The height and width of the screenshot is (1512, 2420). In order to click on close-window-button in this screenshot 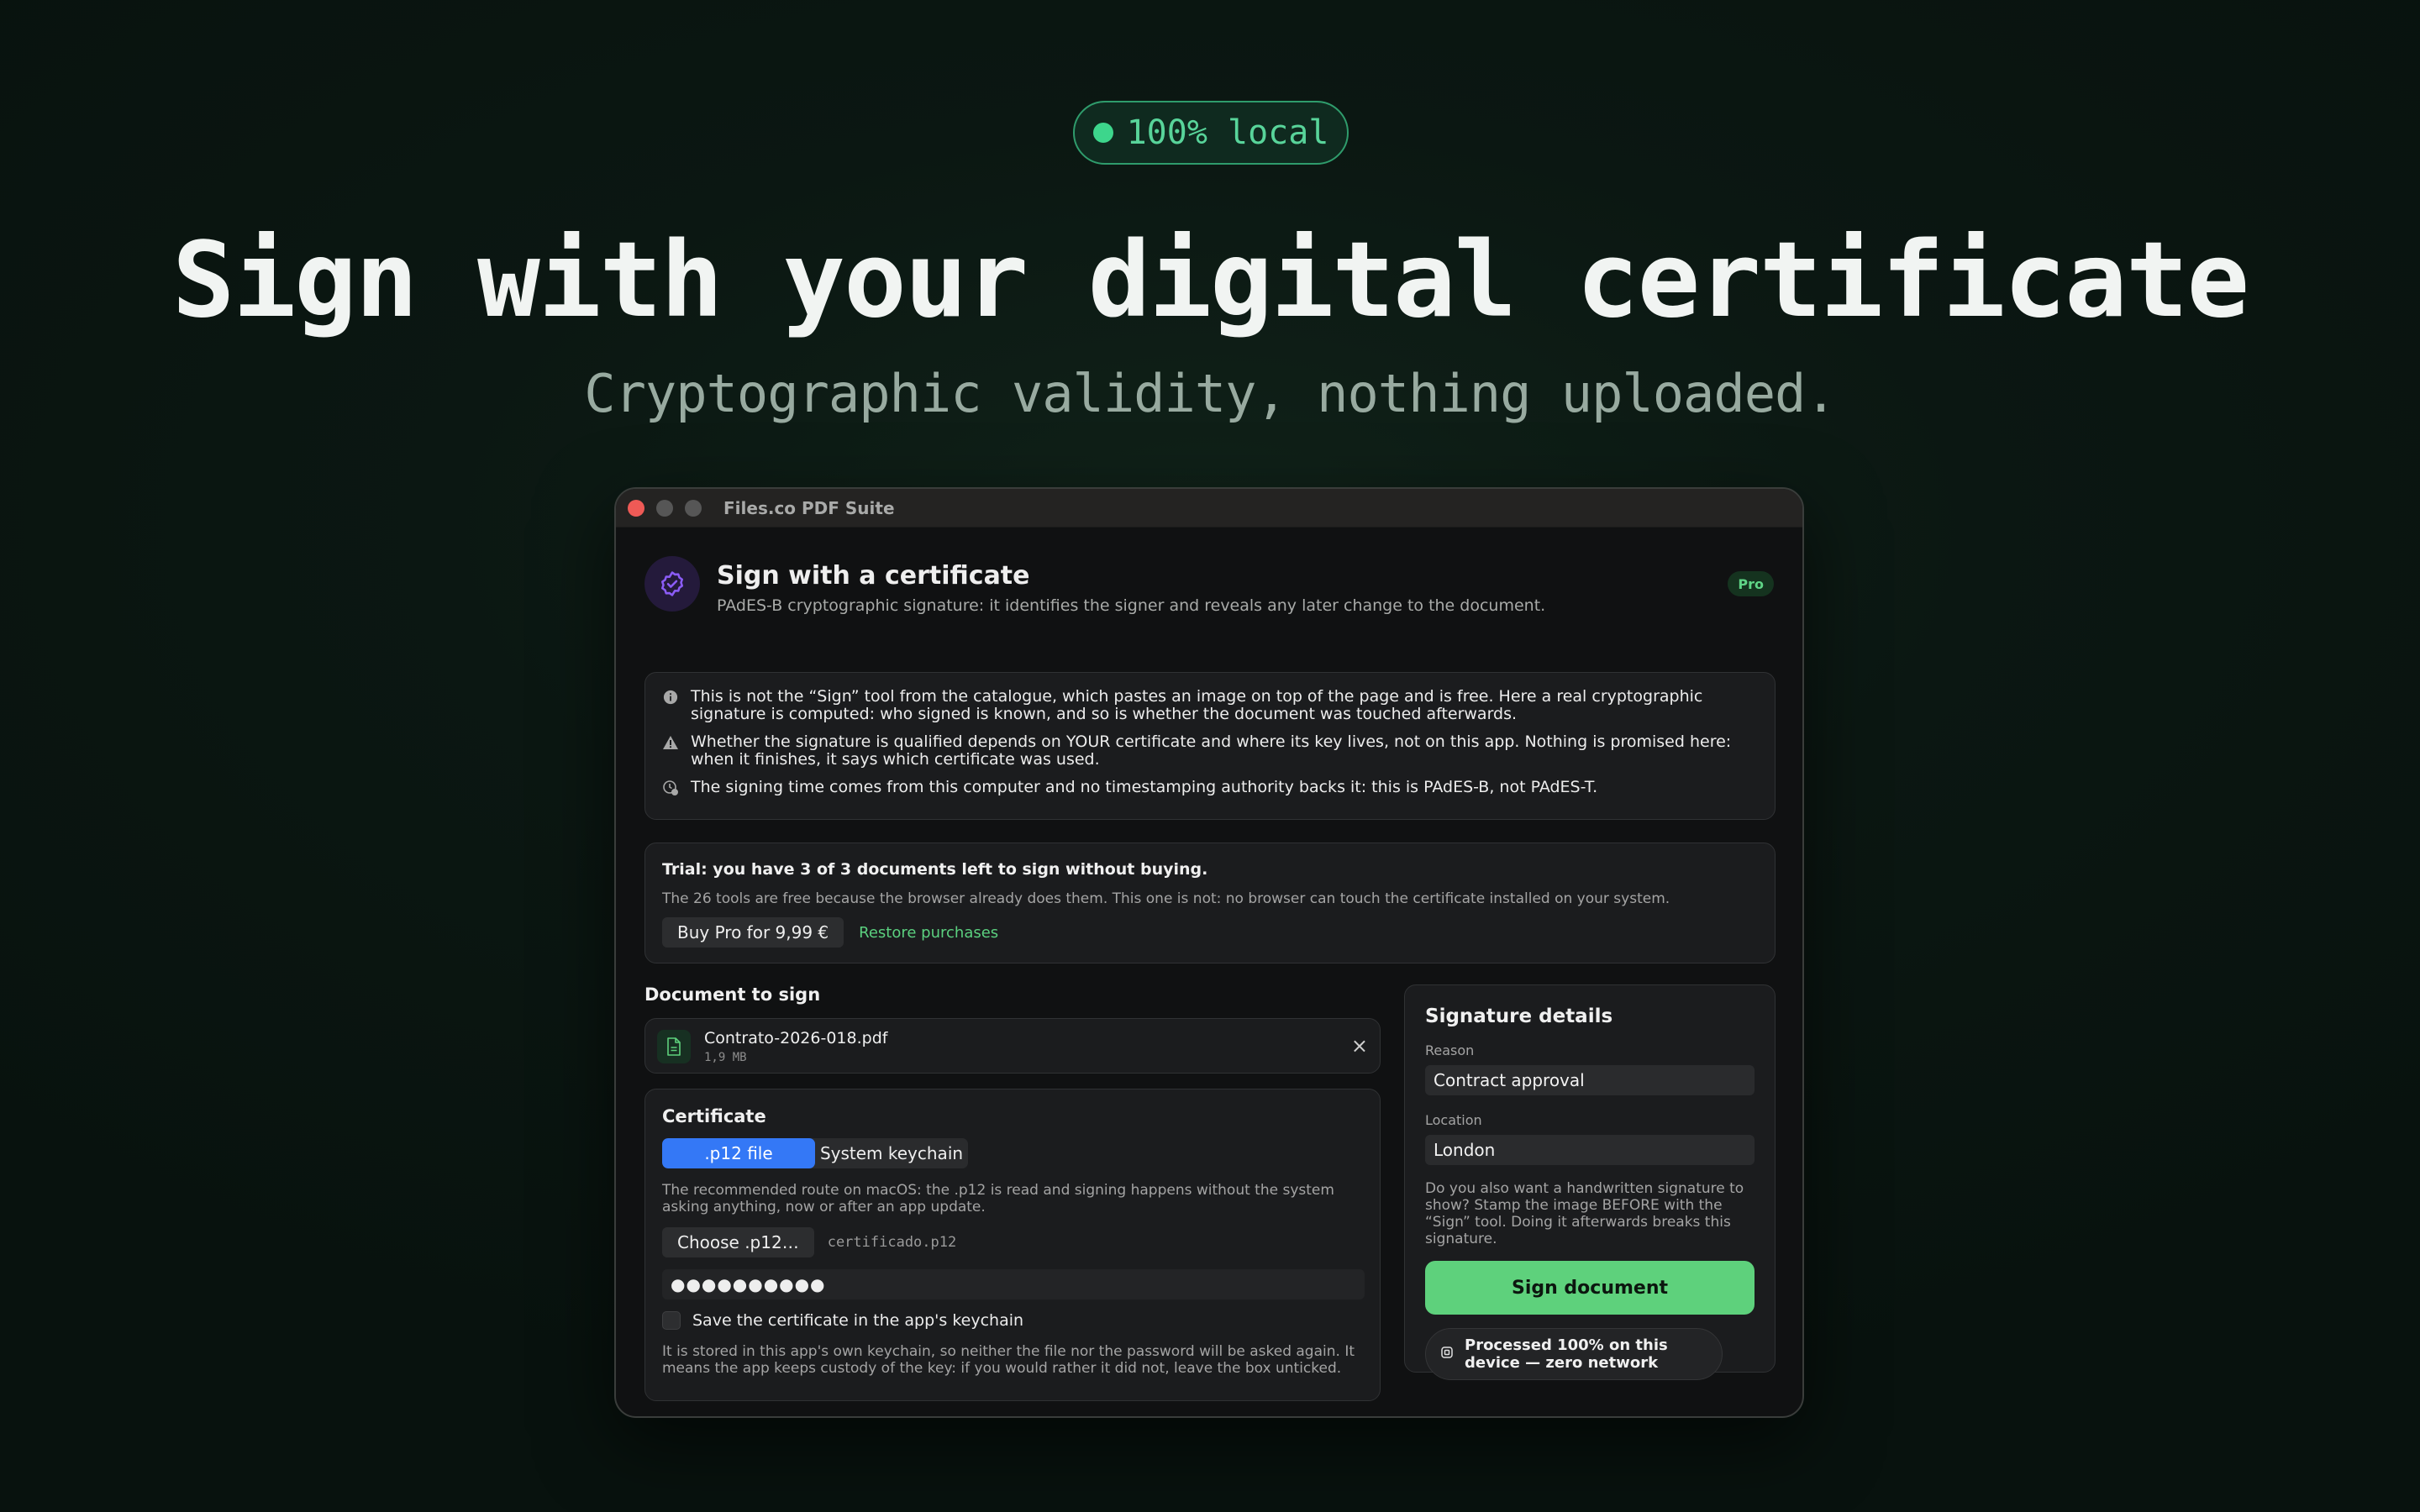, I will do `click(636, 508)`.